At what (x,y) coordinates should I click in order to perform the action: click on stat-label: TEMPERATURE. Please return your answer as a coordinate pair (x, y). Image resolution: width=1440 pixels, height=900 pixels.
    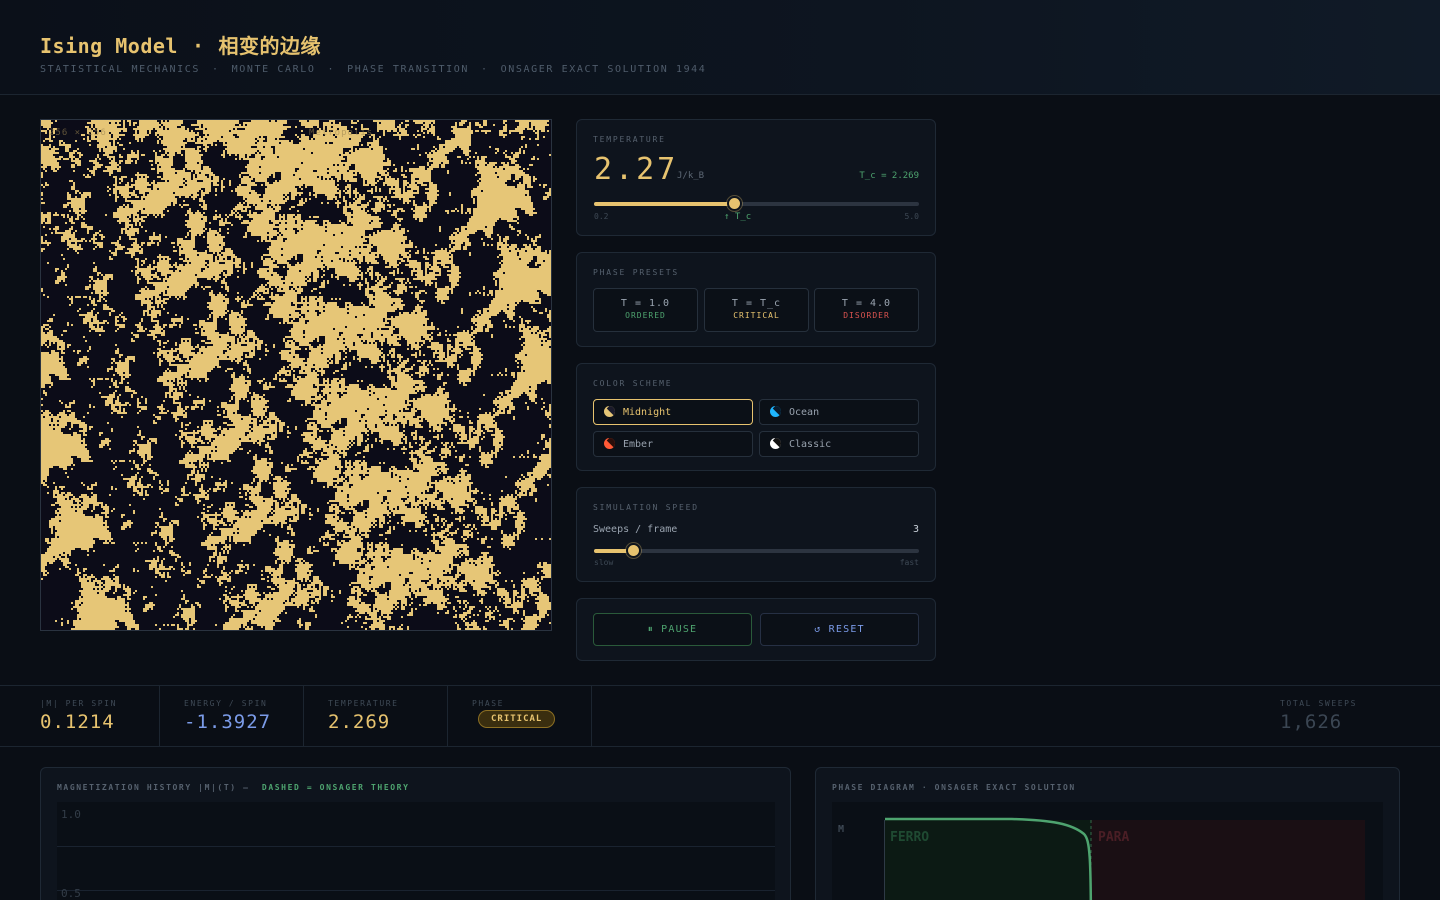
    Looking at the image, I should click on (363, 703).